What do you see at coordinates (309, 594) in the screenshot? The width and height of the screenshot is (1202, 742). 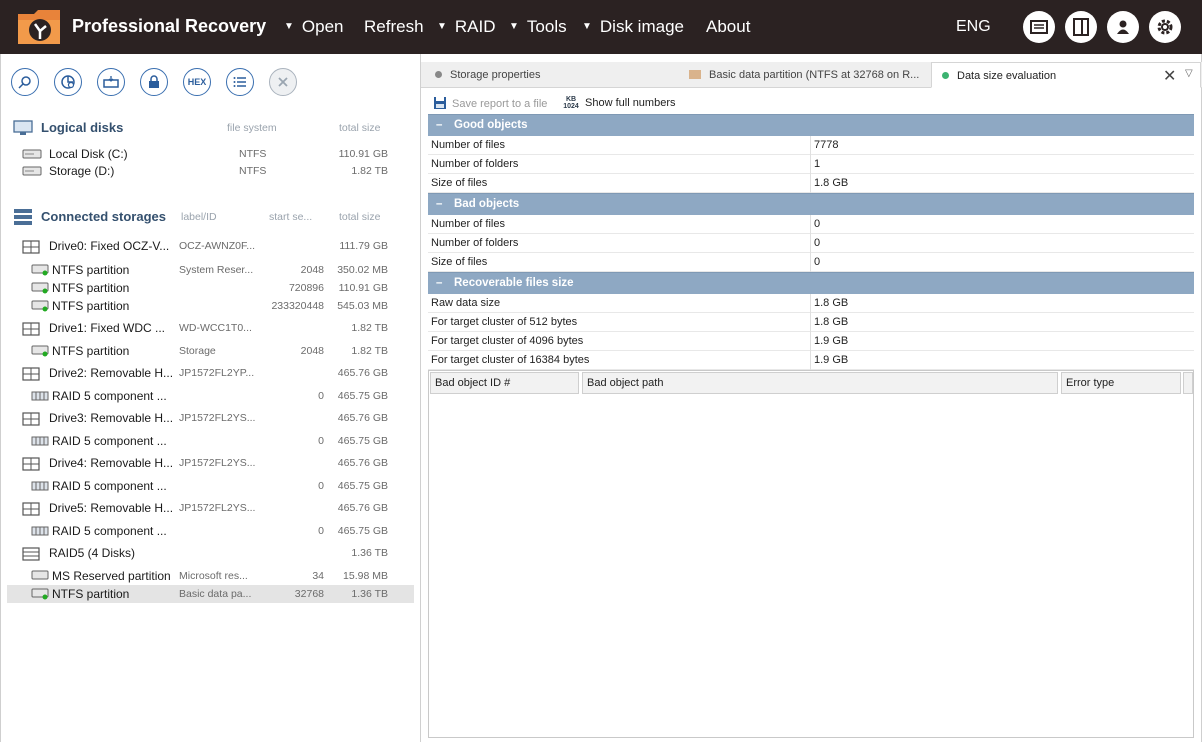 I see `storage-start-sector: 32768` at bounding box center [309, 594].